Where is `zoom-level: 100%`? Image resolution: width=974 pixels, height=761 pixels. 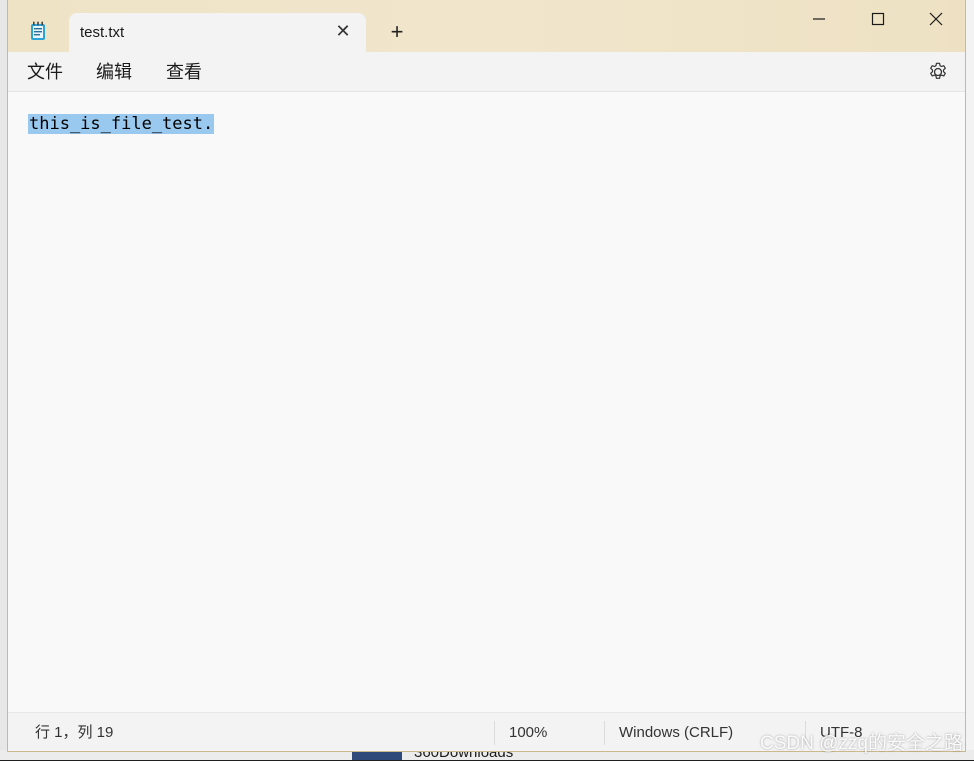 zoom-level: 100% is located at coordinates (528, 733).